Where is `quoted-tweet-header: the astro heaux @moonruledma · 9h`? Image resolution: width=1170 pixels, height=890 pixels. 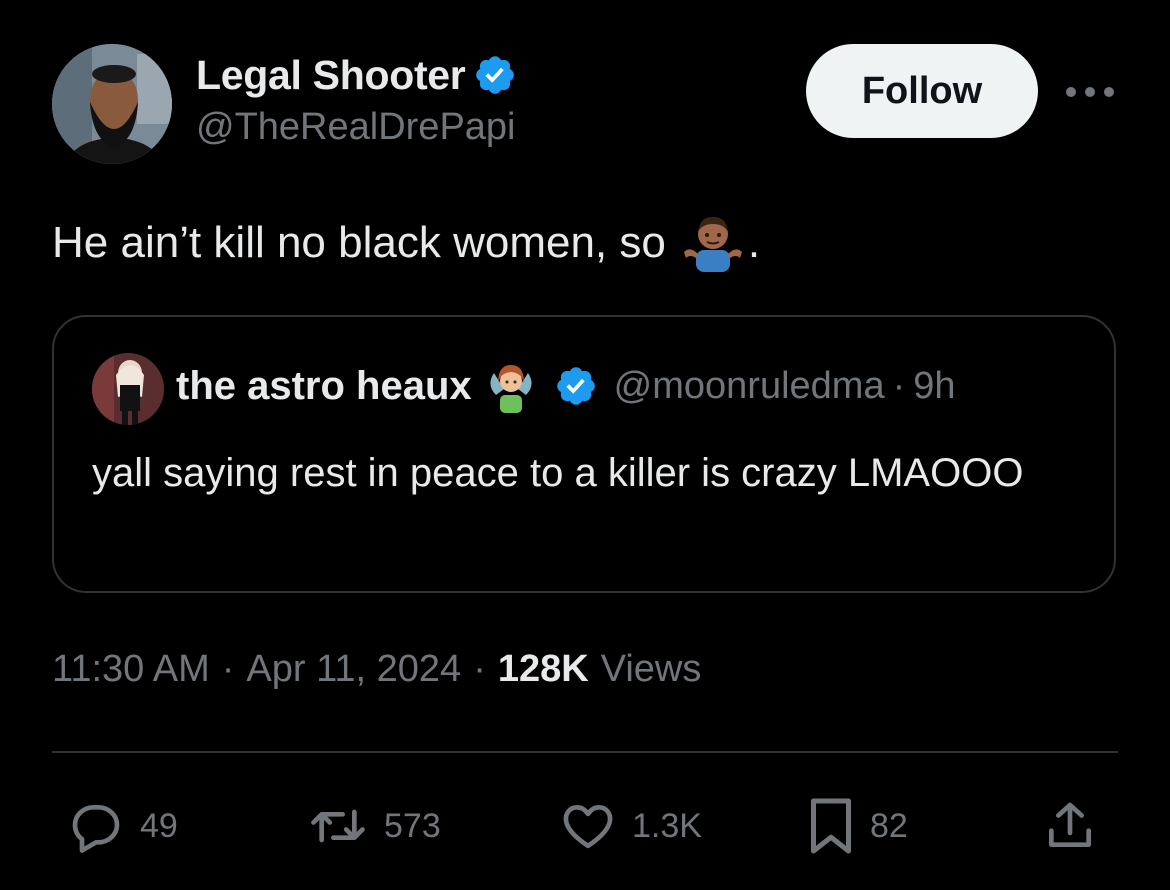
quoted-tweet-header: the astro heaux @moonruledma · 9h is located at coordinates (566, 386).